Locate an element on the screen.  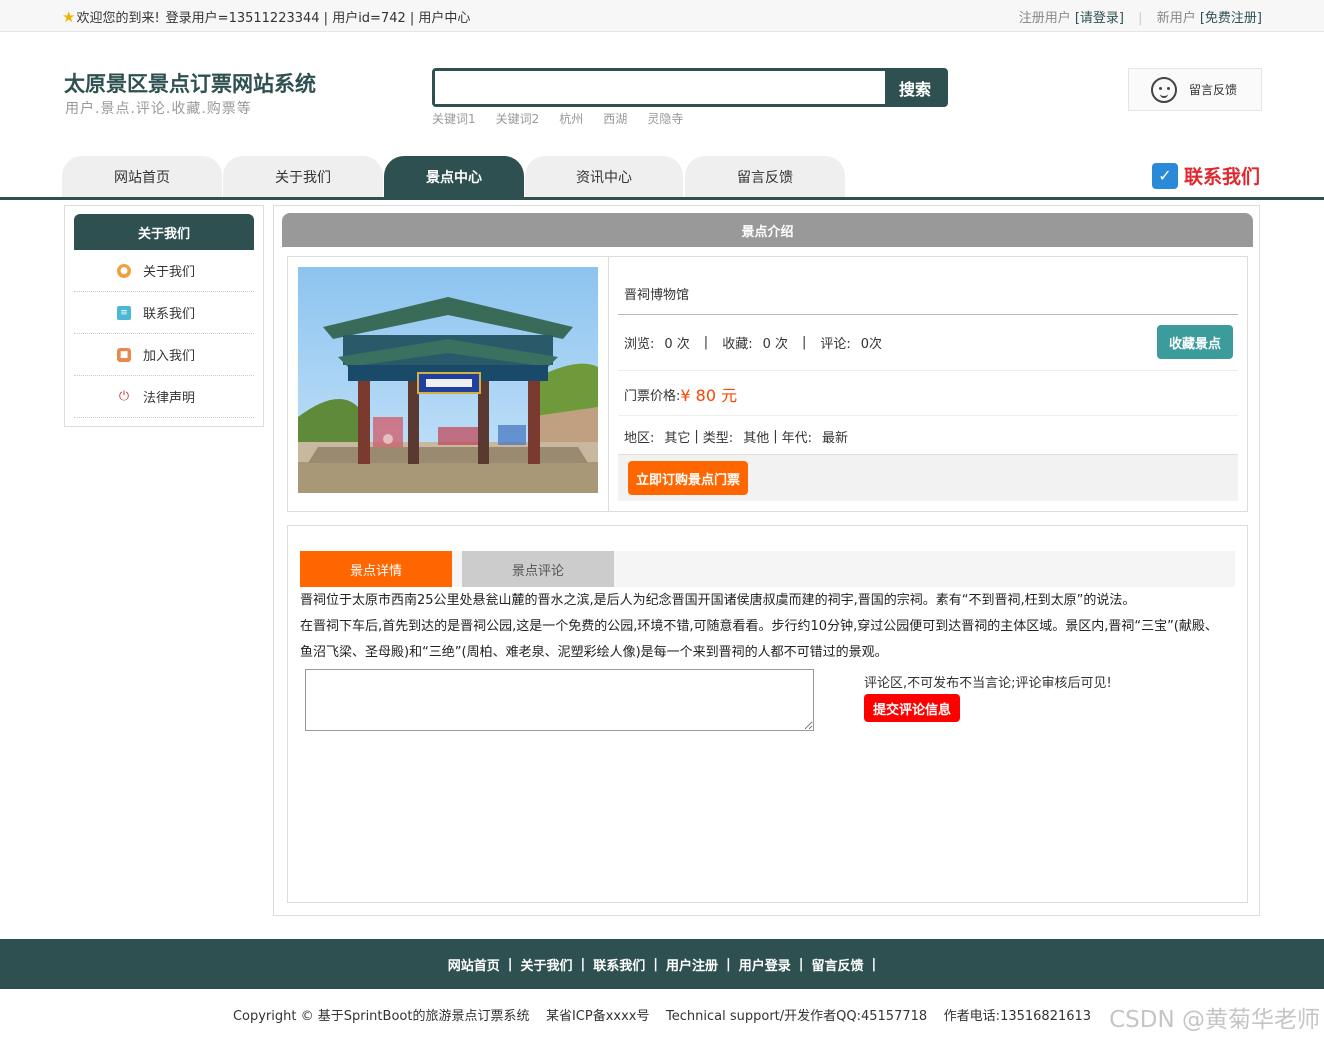
free-register-link: [免费注册] is located at coordinates (1231, 18).